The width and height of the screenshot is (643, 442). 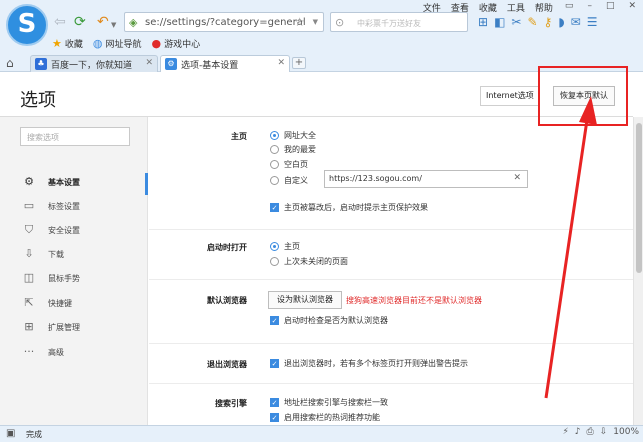 What do you see at coordinates (570, 247) in the screenshot?
I see `annotation-arrow` at bounding box center [570, 247].